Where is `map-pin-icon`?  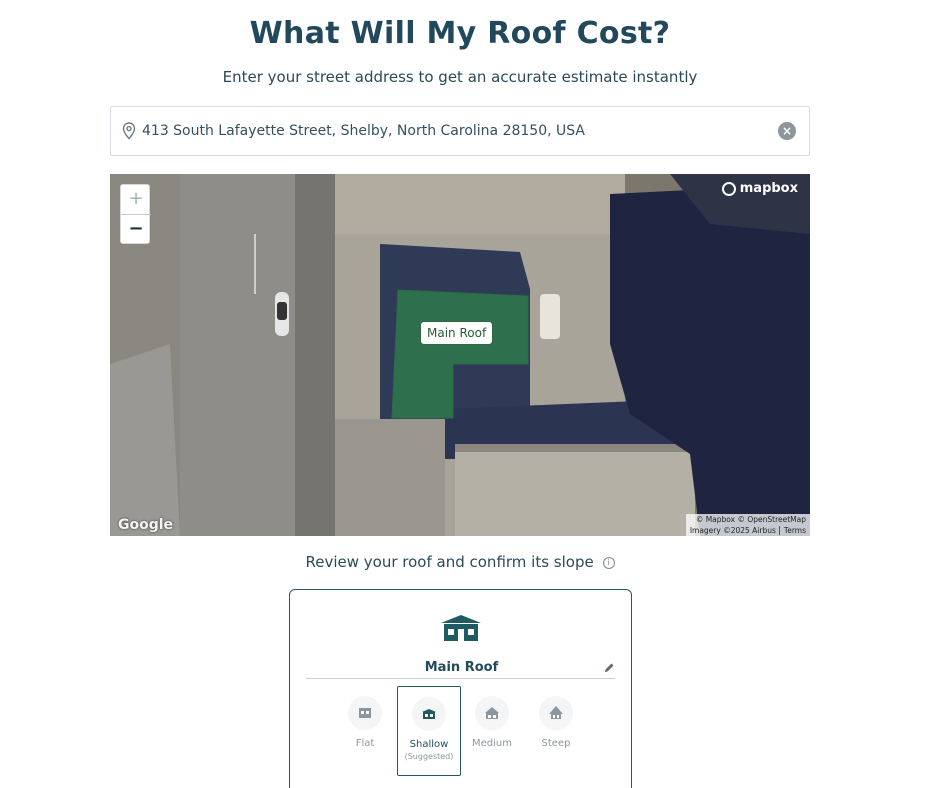
map-pin-icon is located at coordinates (129, 131).